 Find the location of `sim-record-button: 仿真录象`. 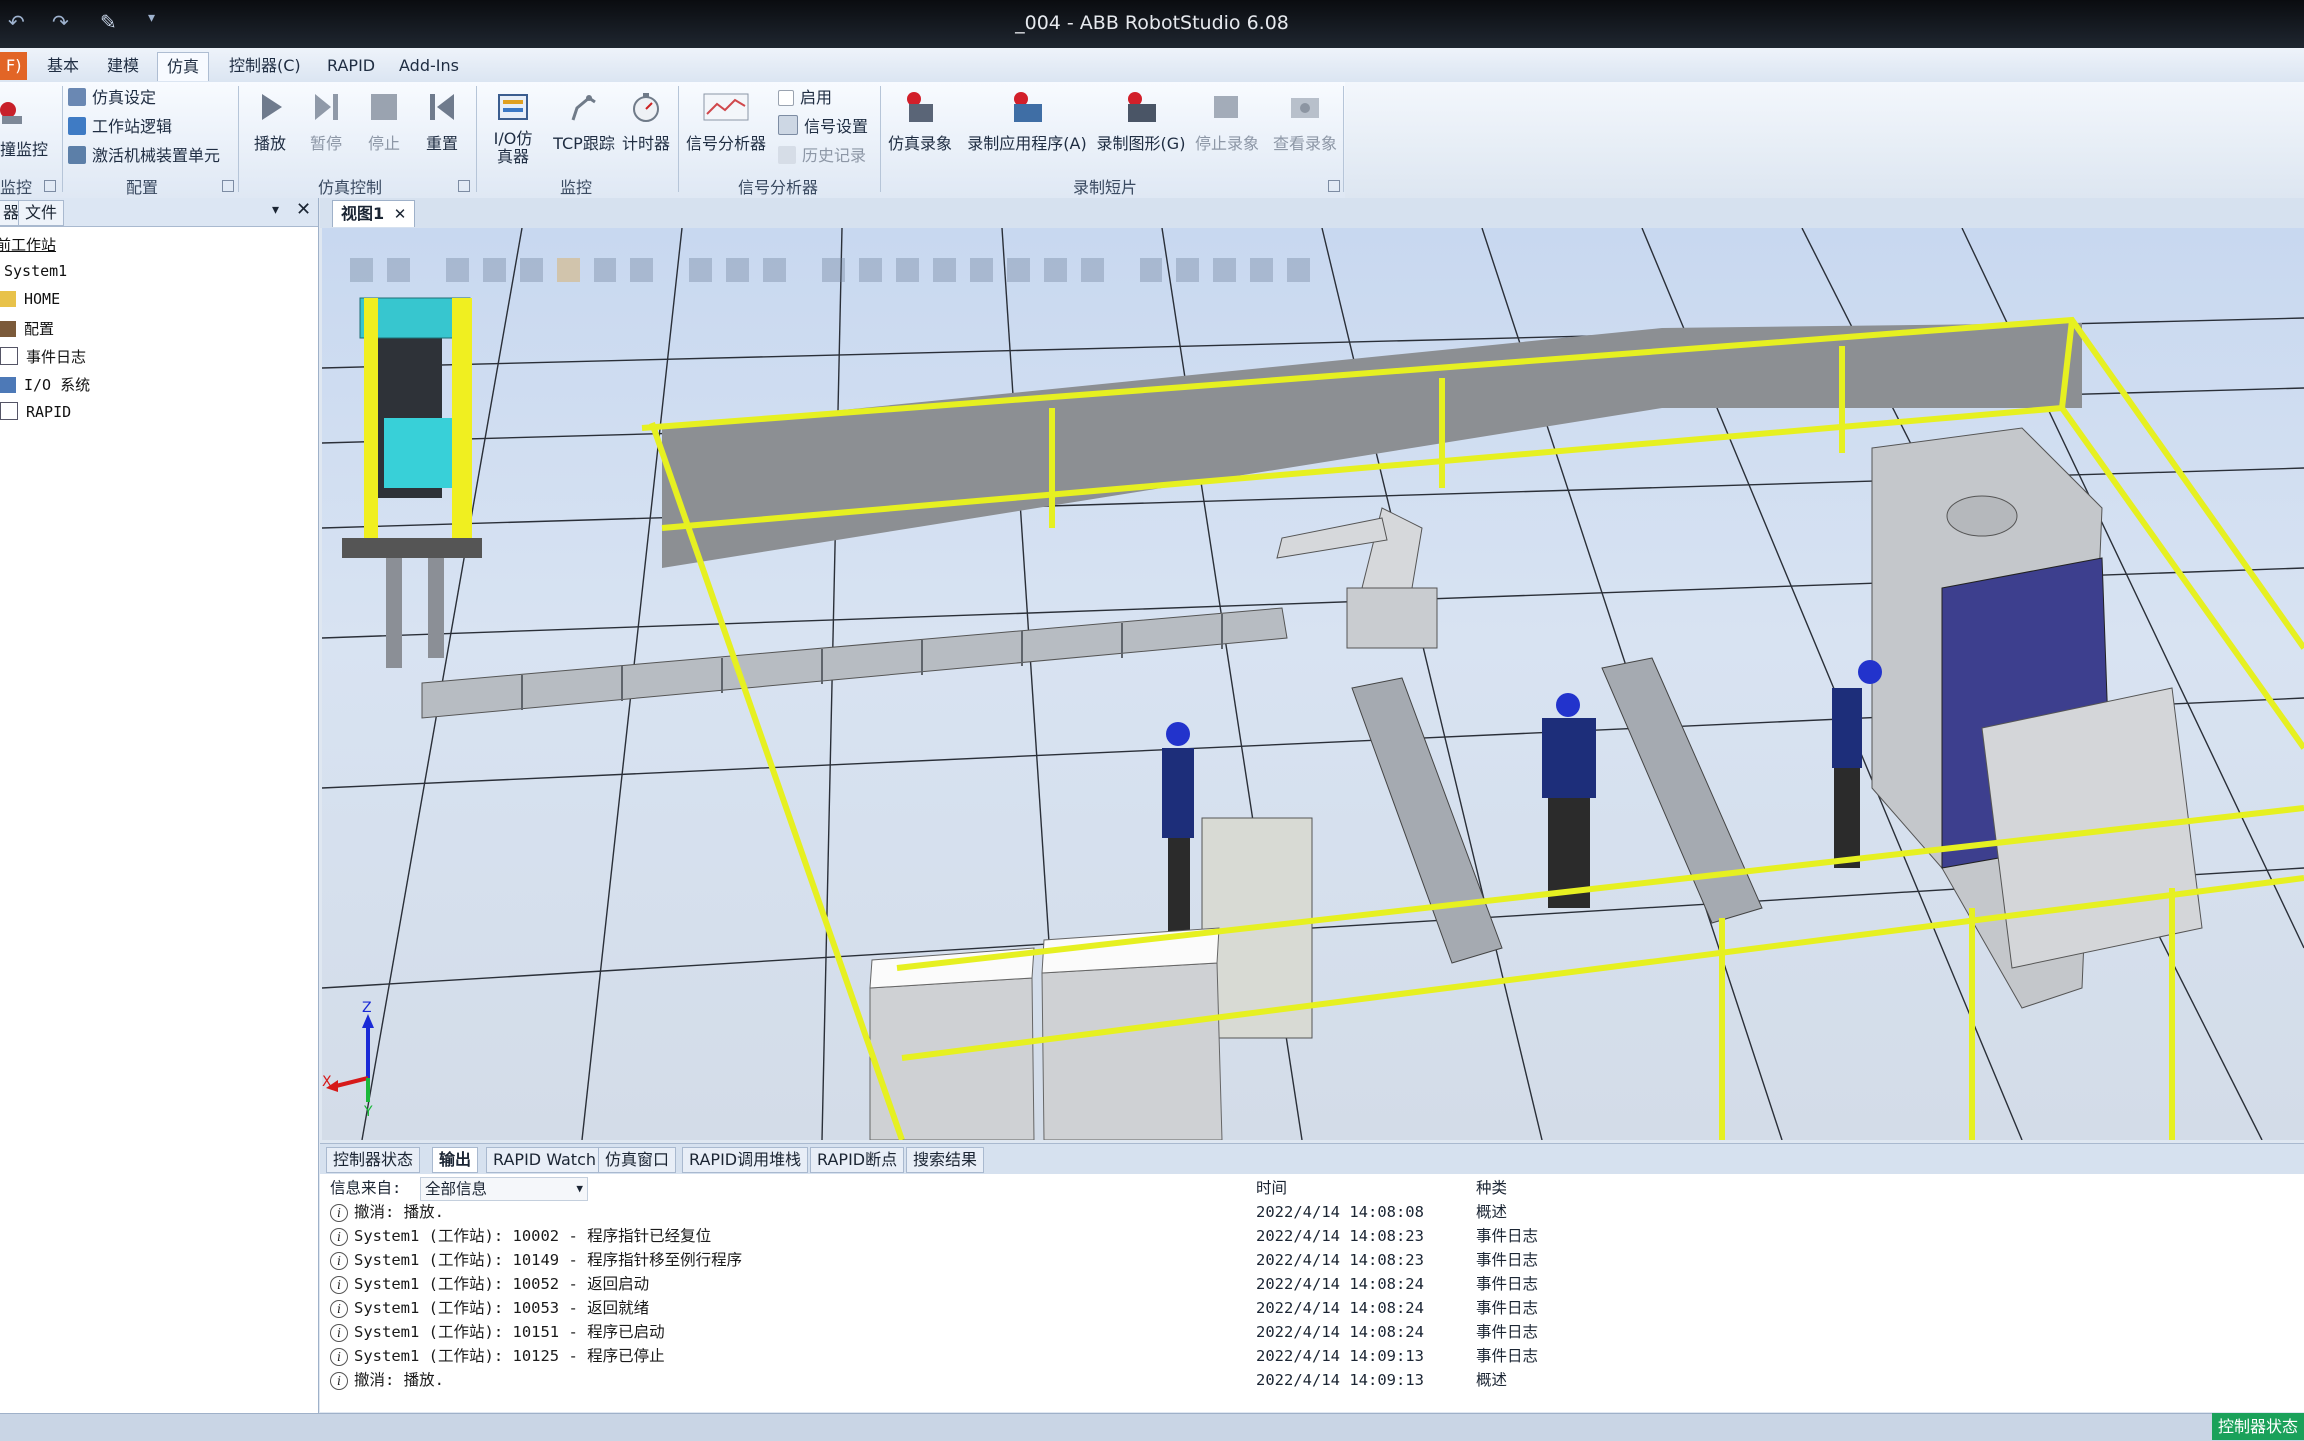

sim-record-button: 仿真录象 is located at coordinates (920, 122).